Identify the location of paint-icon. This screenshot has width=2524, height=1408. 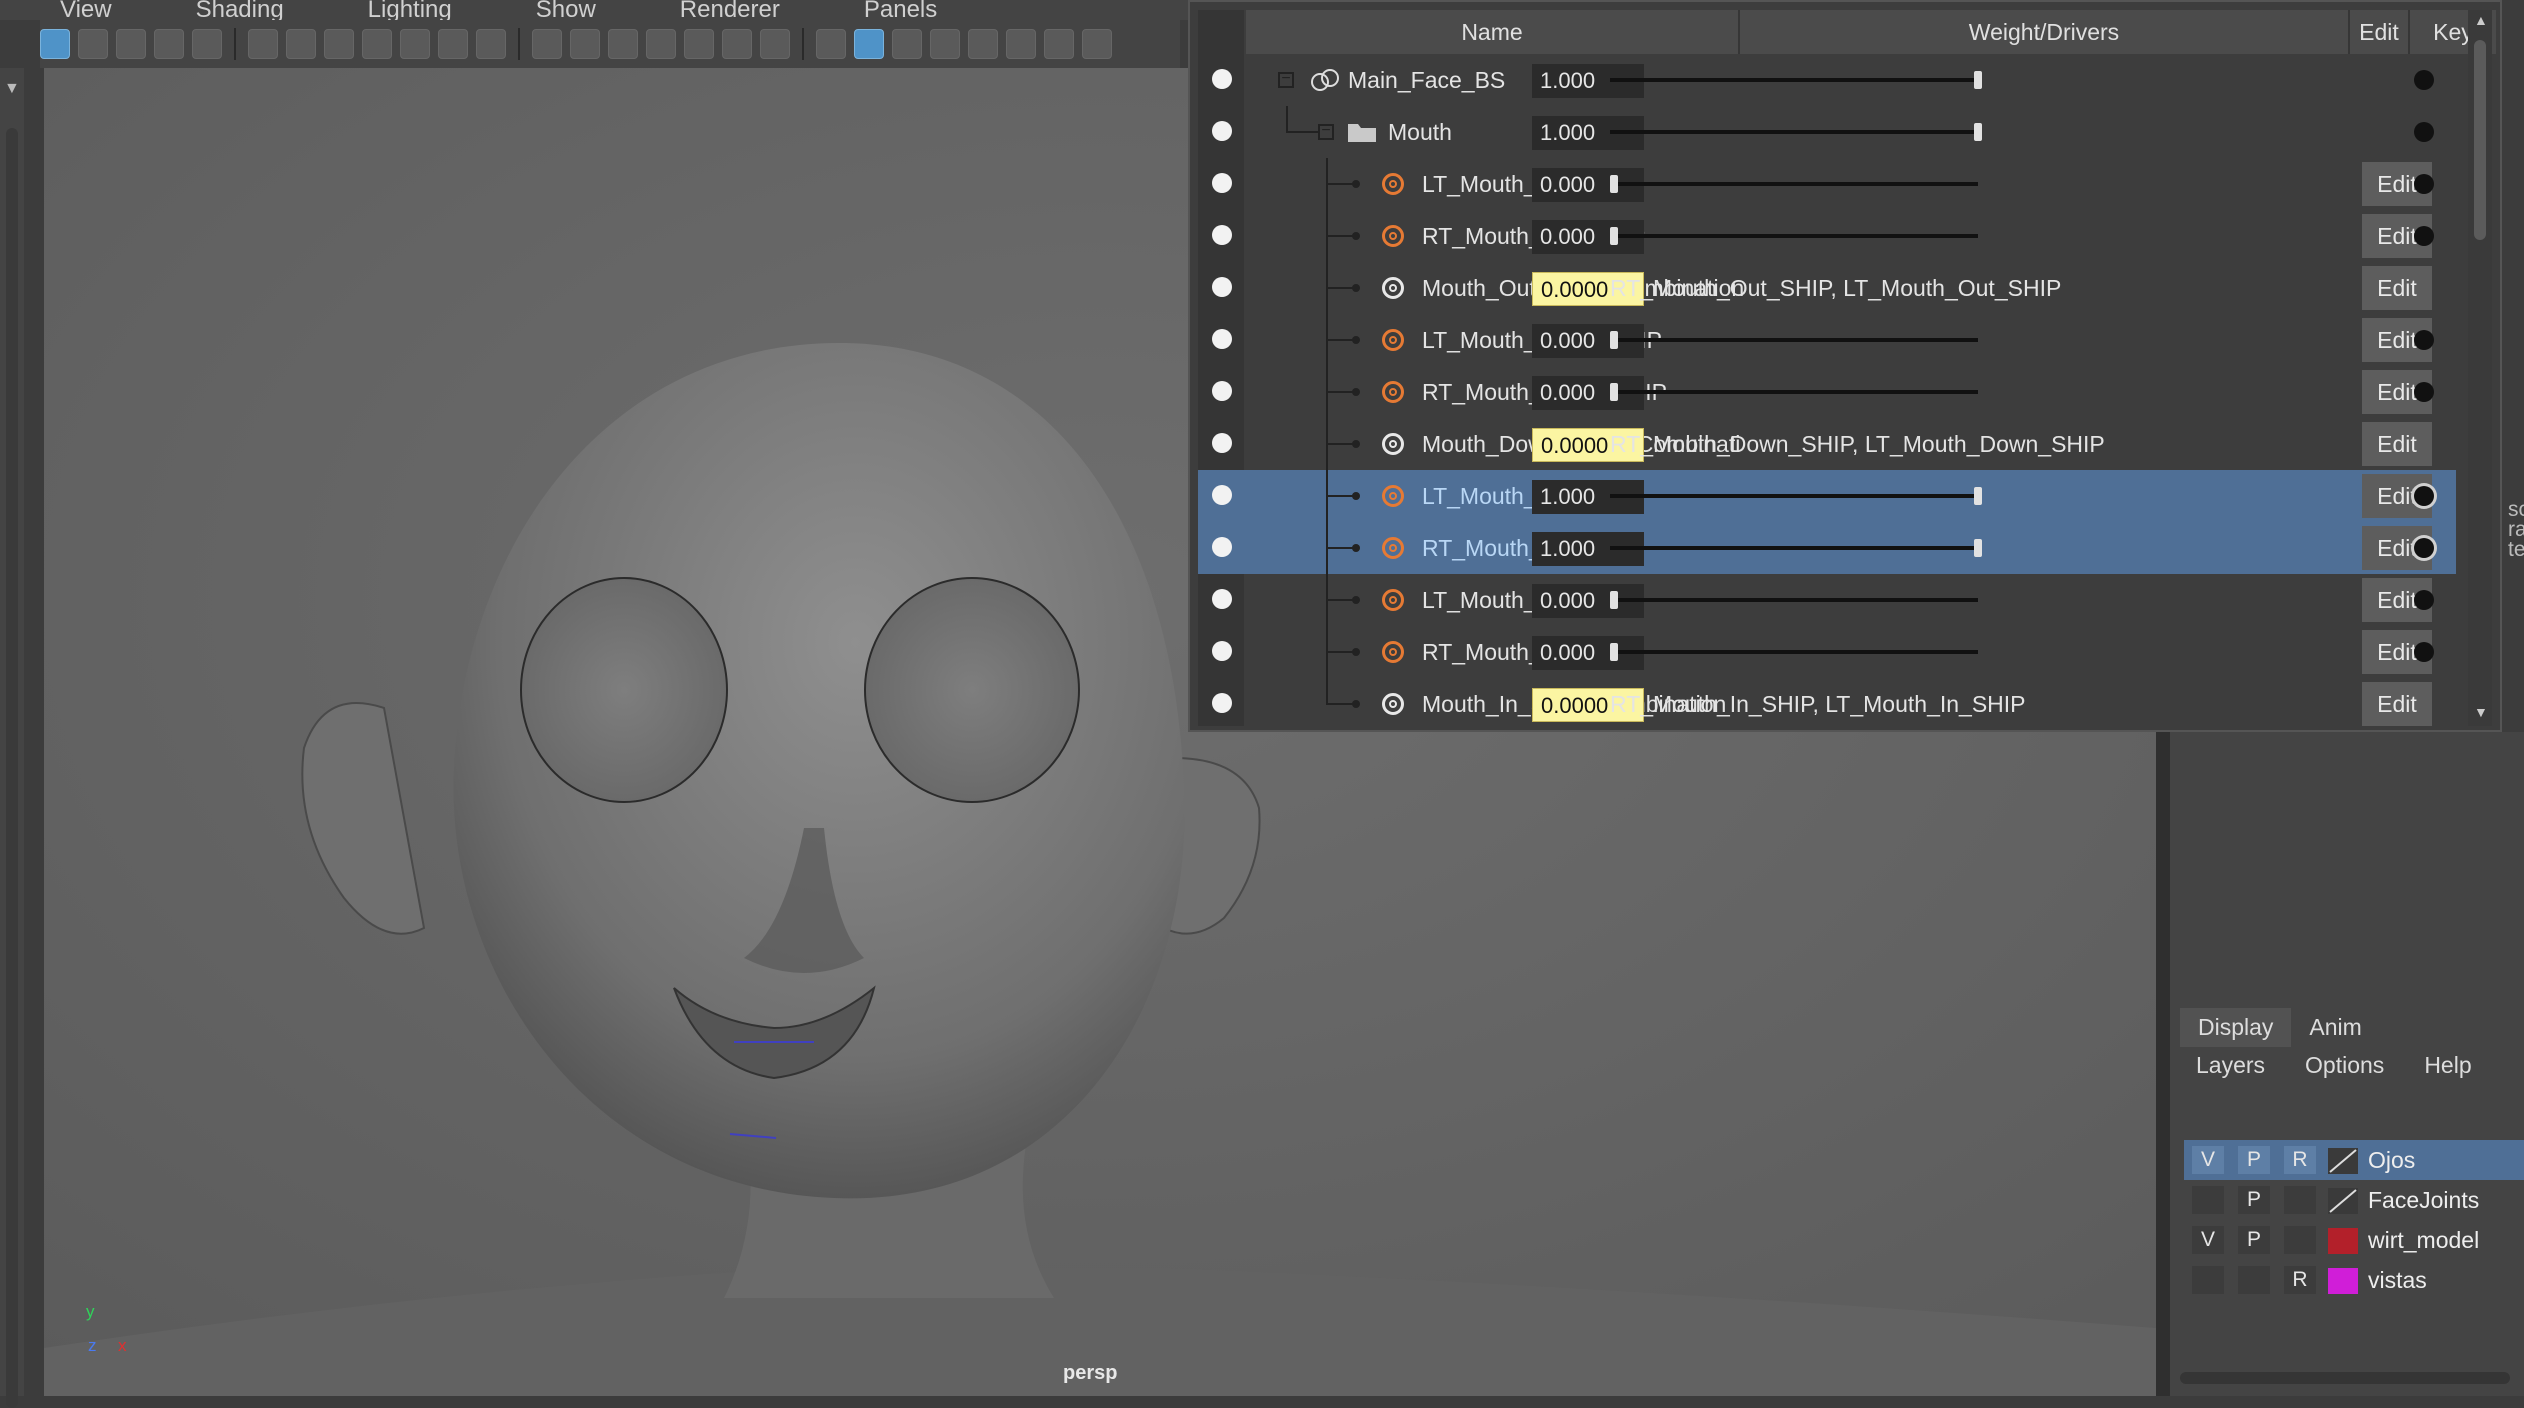
(491, 44).